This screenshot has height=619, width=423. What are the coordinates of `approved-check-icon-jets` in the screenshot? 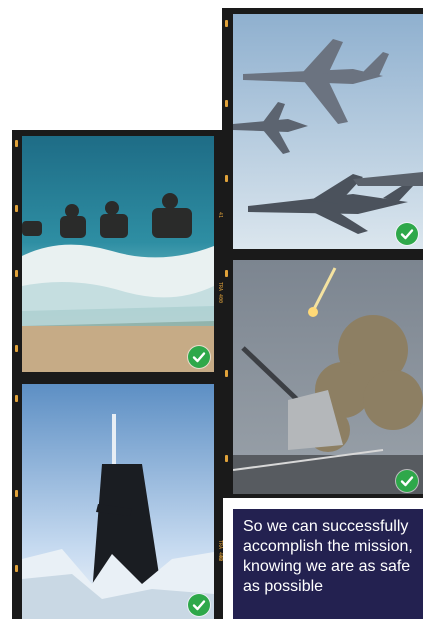 It's located at (407, 234).